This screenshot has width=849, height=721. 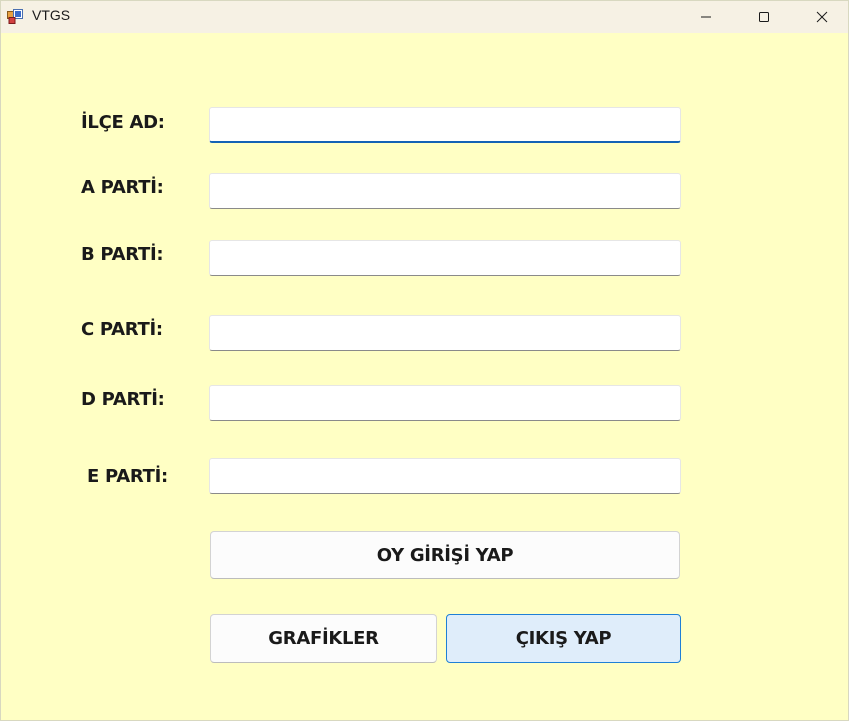 I want to click on minimize-button, so click(x=706, y=16).